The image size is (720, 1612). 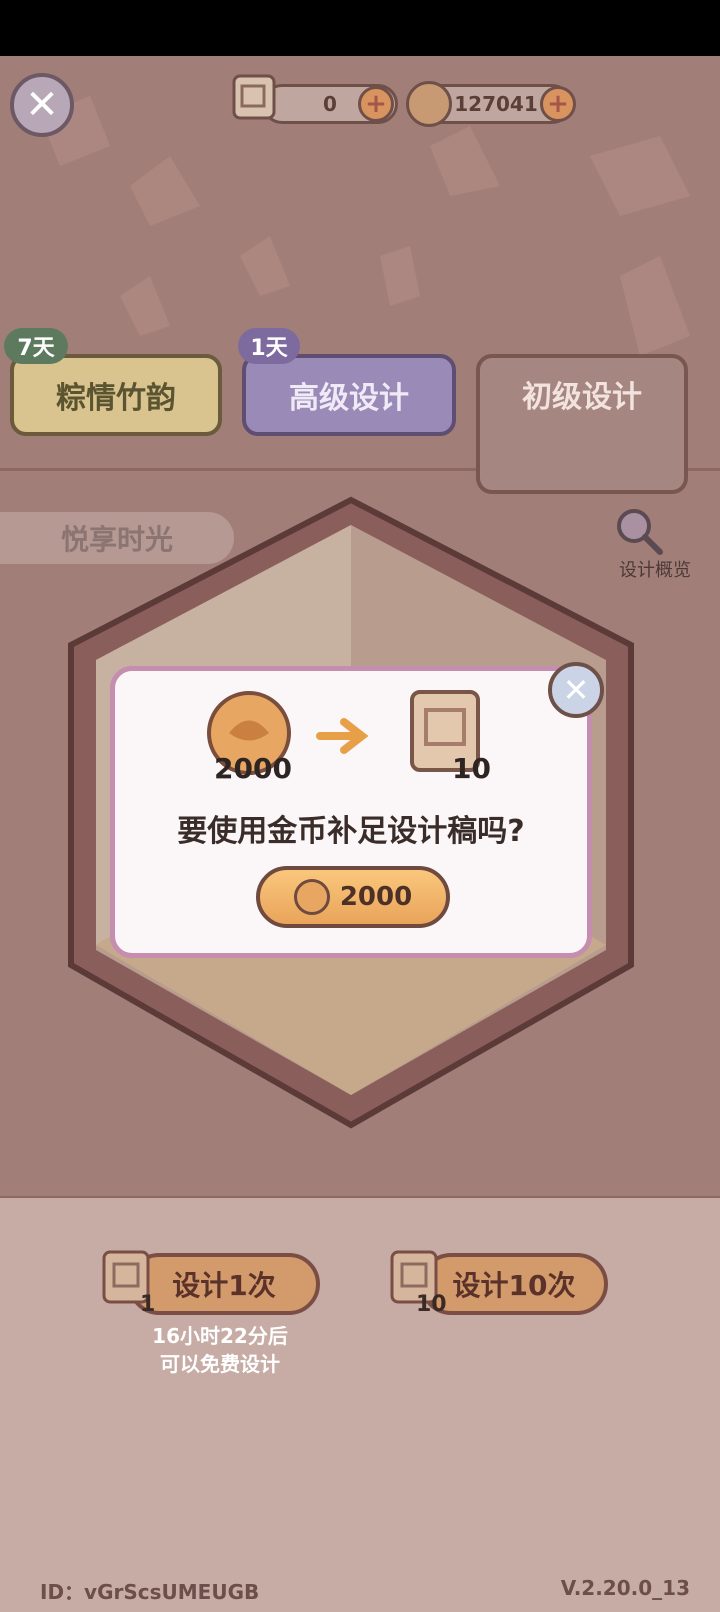 I want to click on dialog-close-button: ✕, so click(x=576, y=690).